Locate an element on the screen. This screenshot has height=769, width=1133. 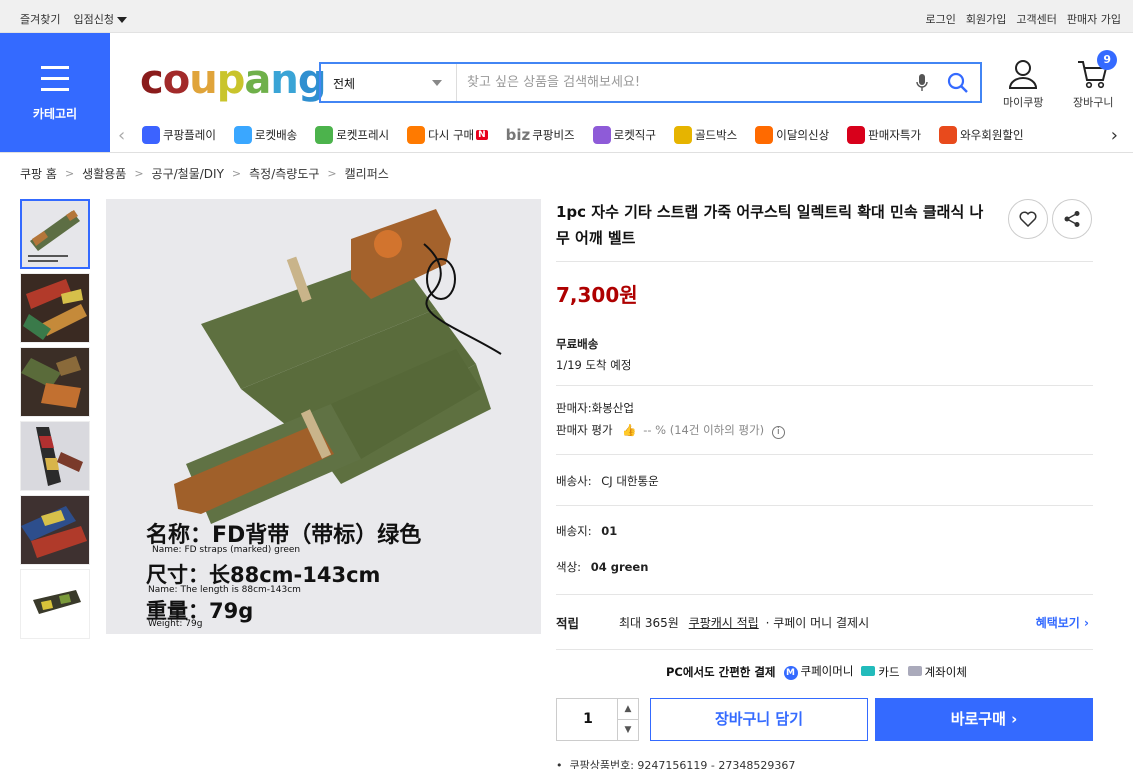
coupay-option: M 쿠페이머니 is located at coordinates (818, 671).